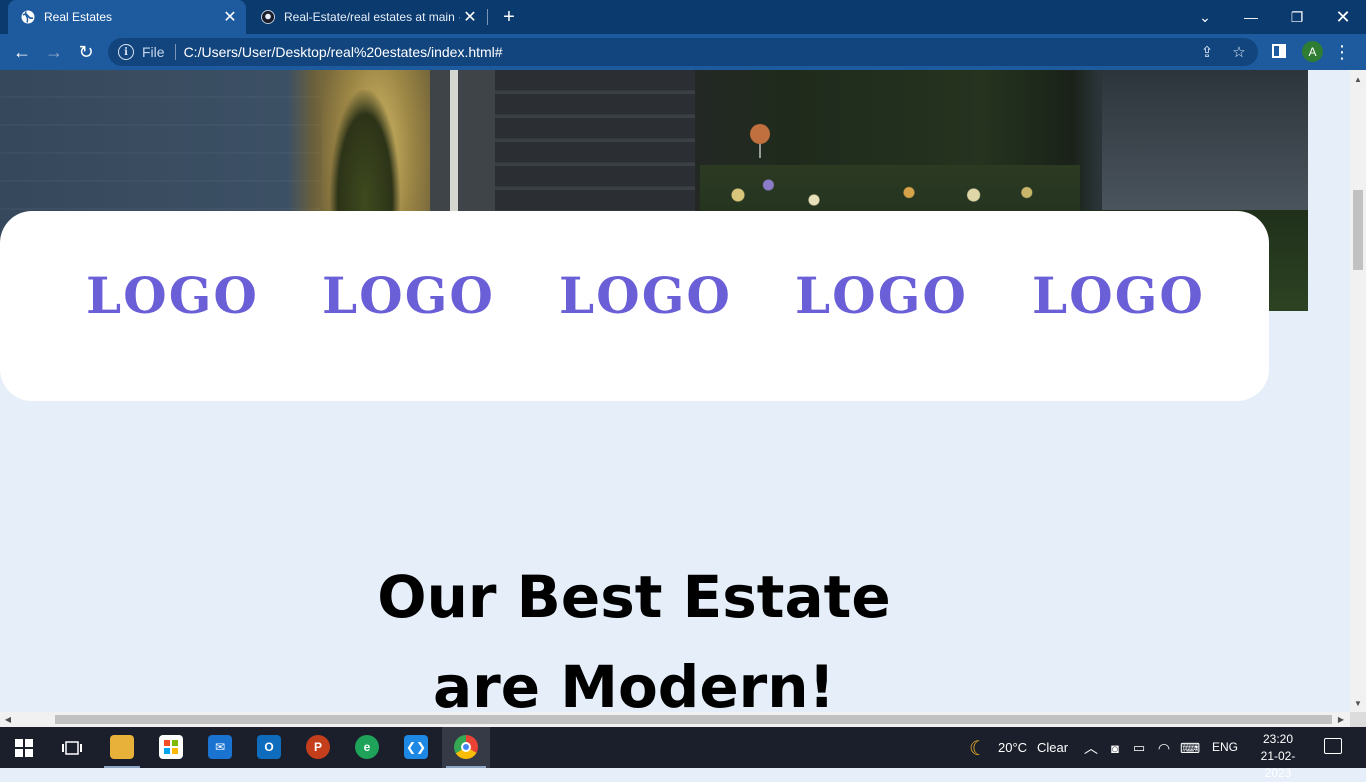 The width and height of the screenshot is (1366, 782). Describe the element at coordinates (1225, 747) in the screenshot. I see `language-indicator: ENG` at that location.